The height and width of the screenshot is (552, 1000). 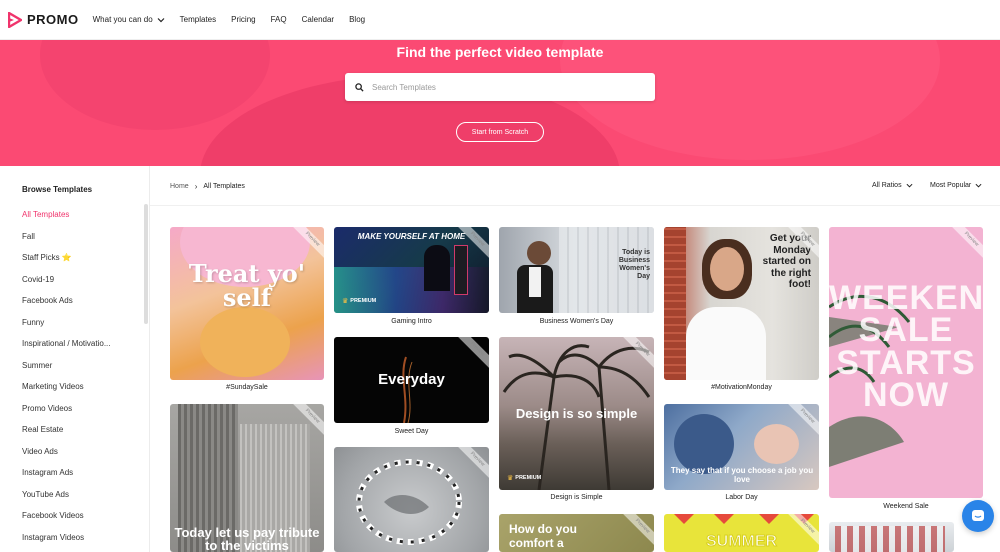 What do you see at coordinates (637, 531) in the screenshot?
I see `preview-ribbon: Preview` at bounding box center [637, 531].